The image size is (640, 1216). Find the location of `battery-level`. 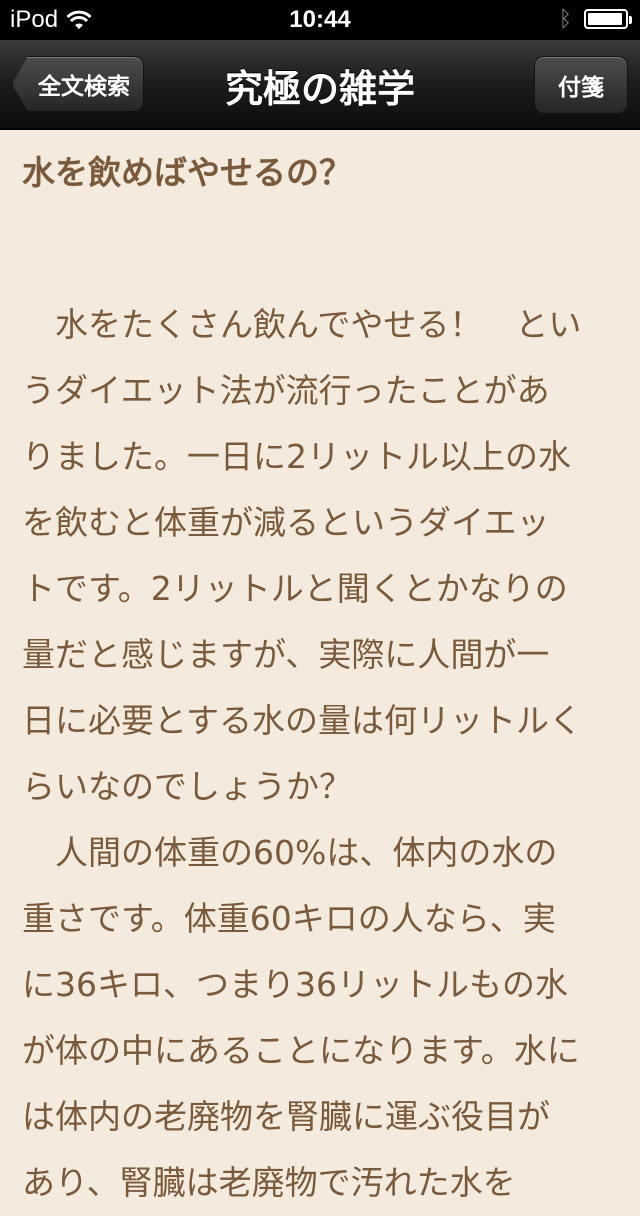

battery-level is located at coordinates (605, 19).